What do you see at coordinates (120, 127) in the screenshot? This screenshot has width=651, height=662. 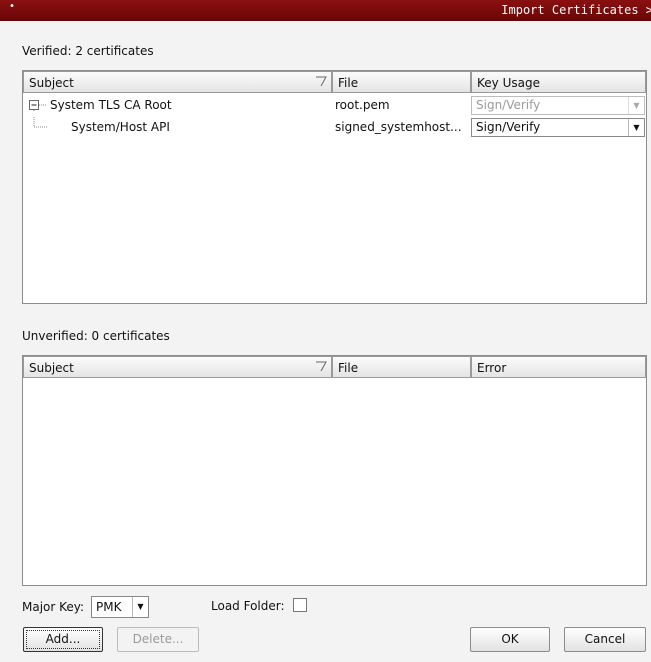 I see `row-subject: System/Host API` at bounding box center [120, 127].